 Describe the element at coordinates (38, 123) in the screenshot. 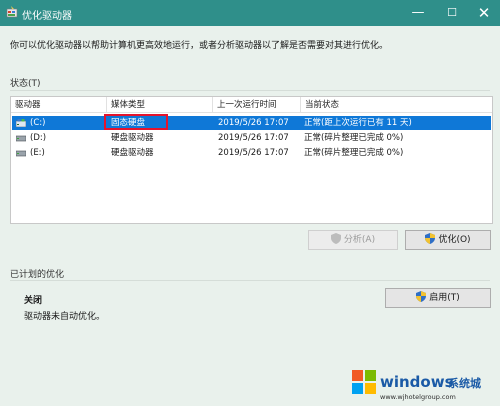

I see `drive-name: (C:)` at that location.